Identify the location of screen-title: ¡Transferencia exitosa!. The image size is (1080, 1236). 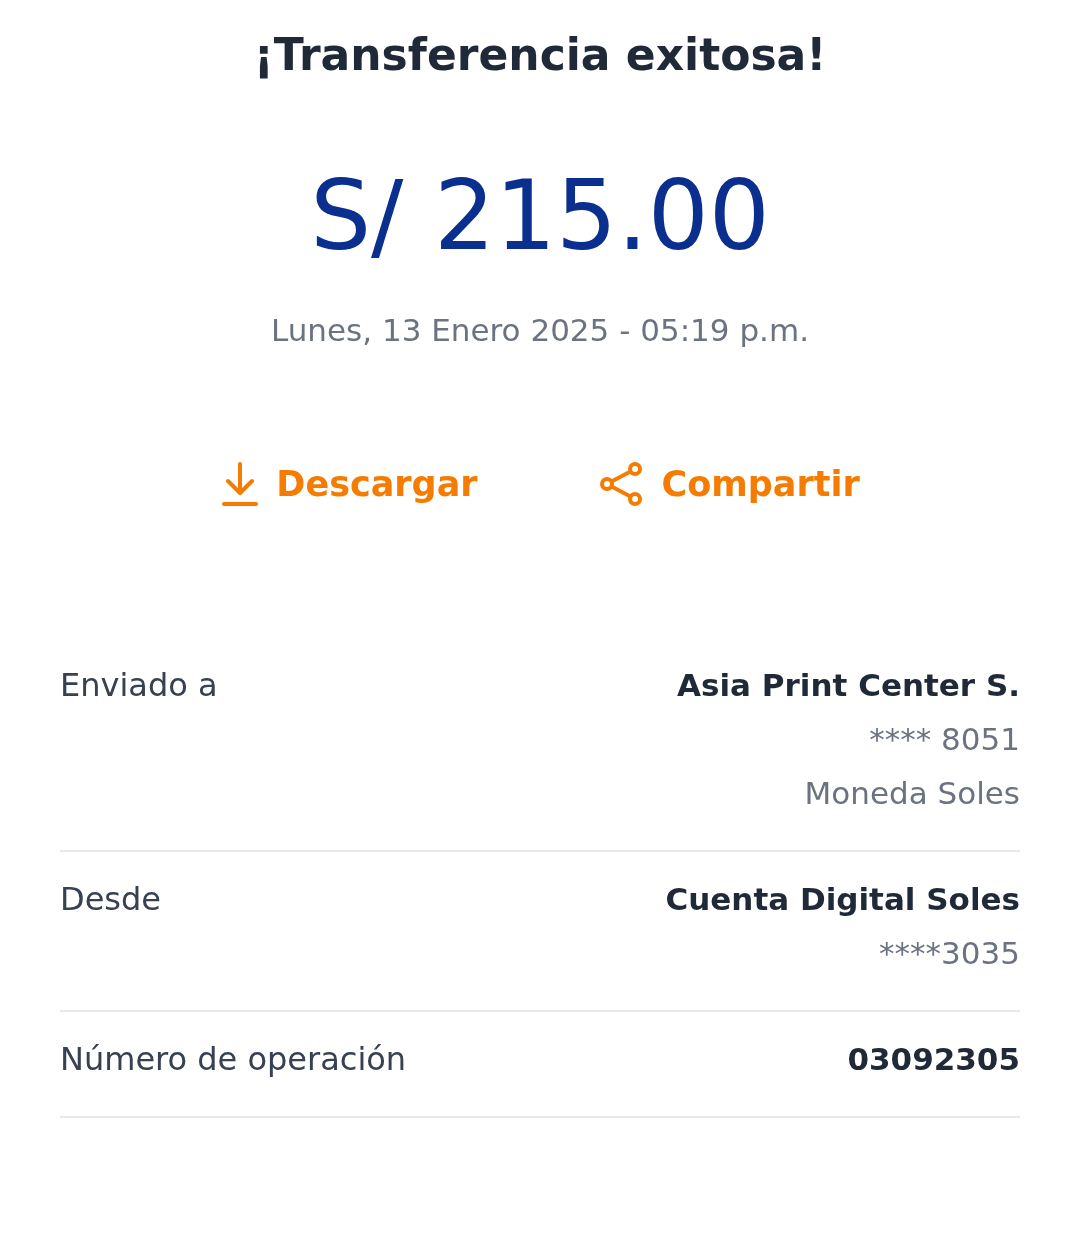
(540, 55).